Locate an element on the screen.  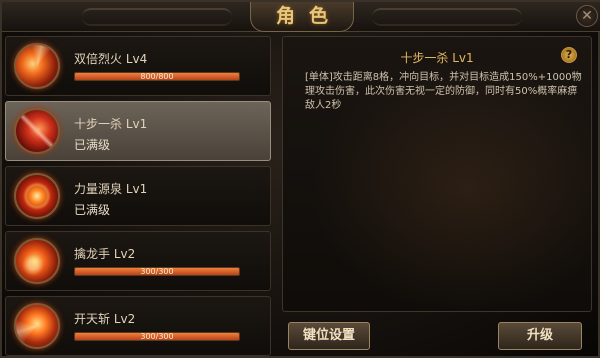
skill-item-shibu-yisha: 十步一杀 Lv1 已满级 is located at coordinates (138, 131).